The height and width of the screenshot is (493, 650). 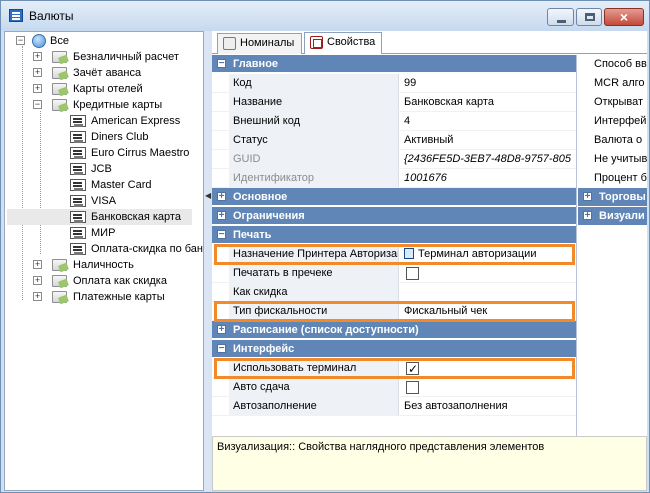 I want to click on property-autofill: Автозаполнение Без автозаполнения, so click(x=394, y=406).